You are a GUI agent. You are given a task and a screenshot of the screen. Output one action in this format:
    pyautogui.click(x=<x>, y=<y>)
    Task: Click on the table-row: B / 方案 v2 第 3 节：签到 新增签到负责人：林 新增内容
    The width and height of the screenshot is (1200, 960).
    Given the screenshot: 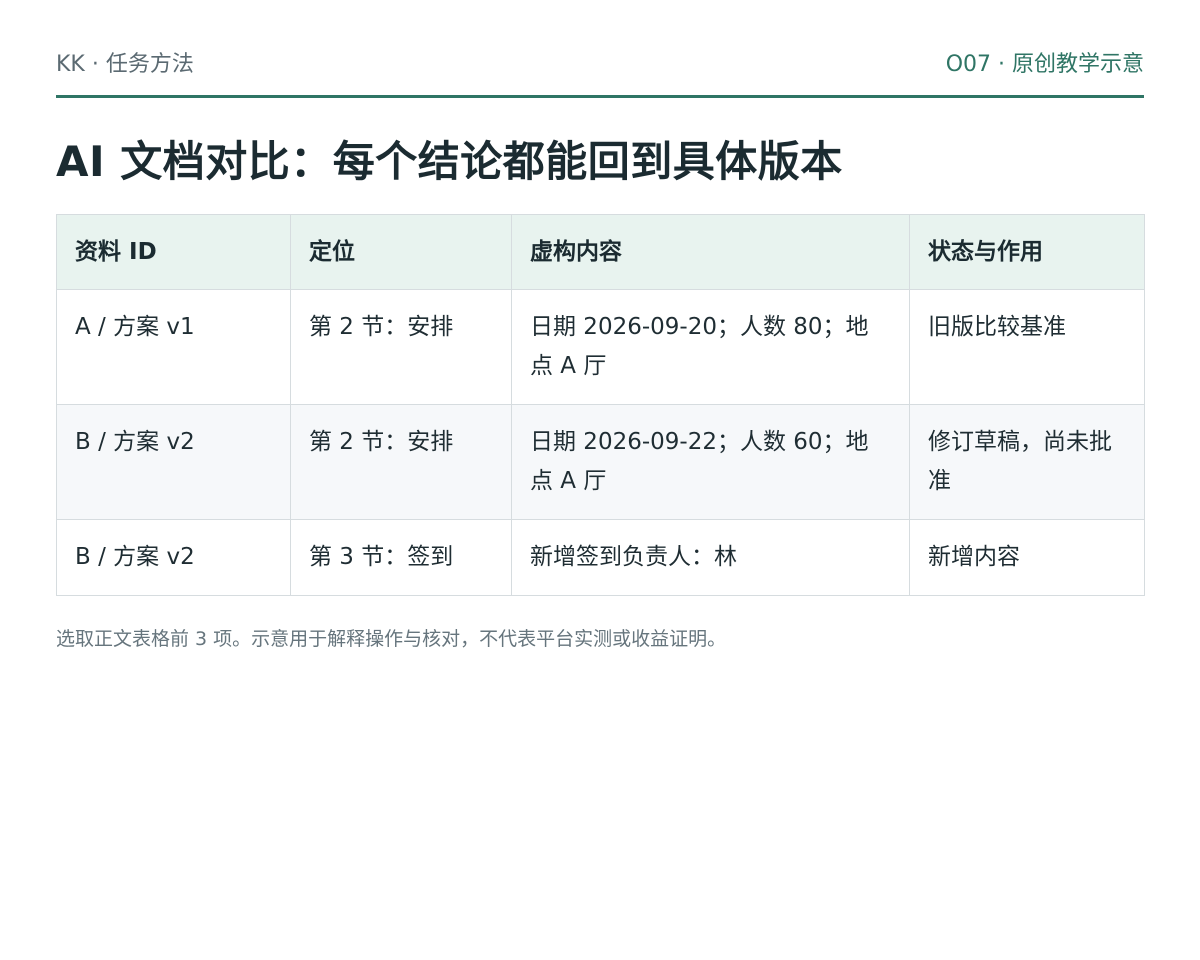 What is the action you would take?
    pyautogui.click(x=600, y=557)
    